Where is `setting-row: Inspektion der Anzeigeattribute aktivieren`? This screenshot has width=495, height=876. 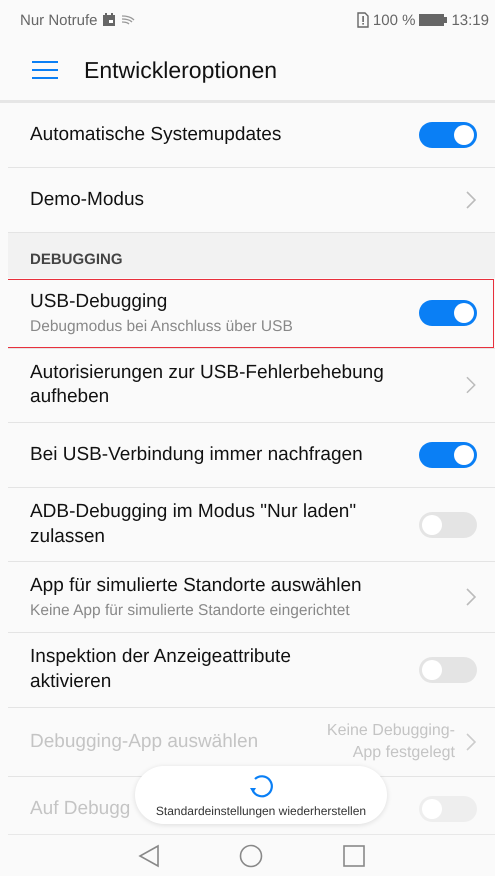 setting-row: Inspektion der Anzeigeattribute aktivieren is located at coordinates (251, 670).